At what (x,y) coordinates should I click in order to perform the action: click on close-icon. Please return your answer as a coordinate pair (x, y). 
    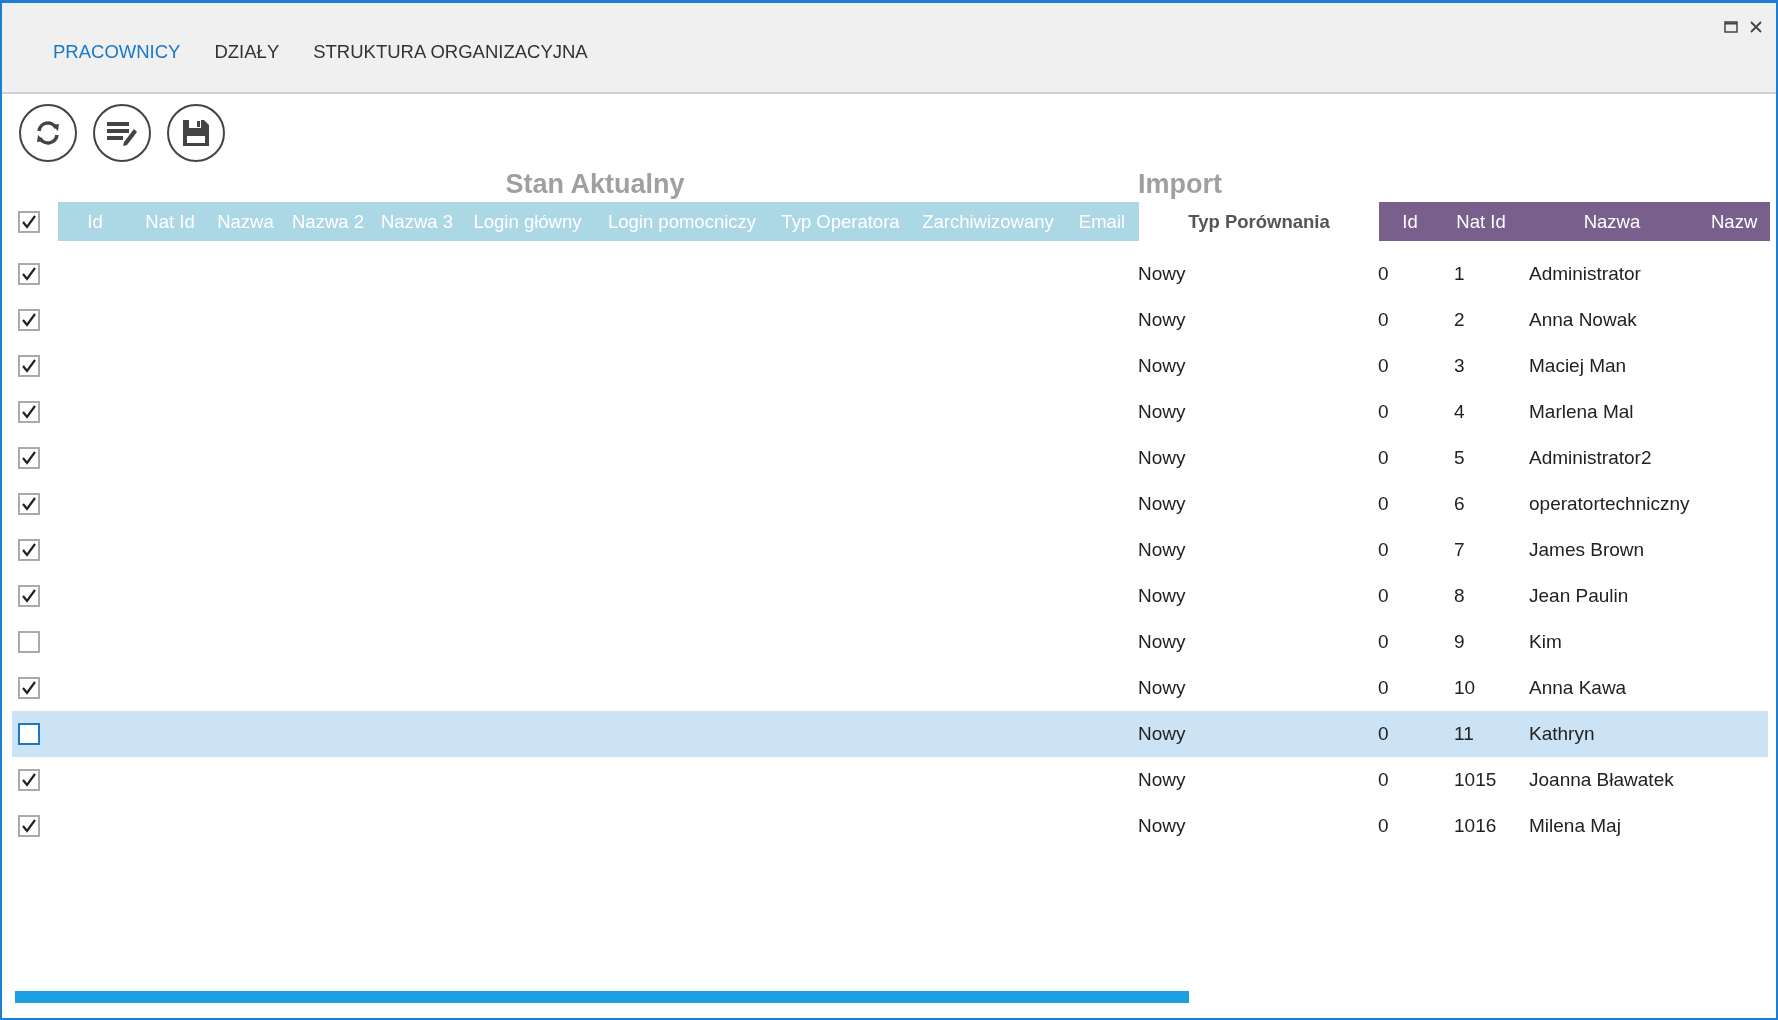
    Looking at the image, I should click on (1756, 27).